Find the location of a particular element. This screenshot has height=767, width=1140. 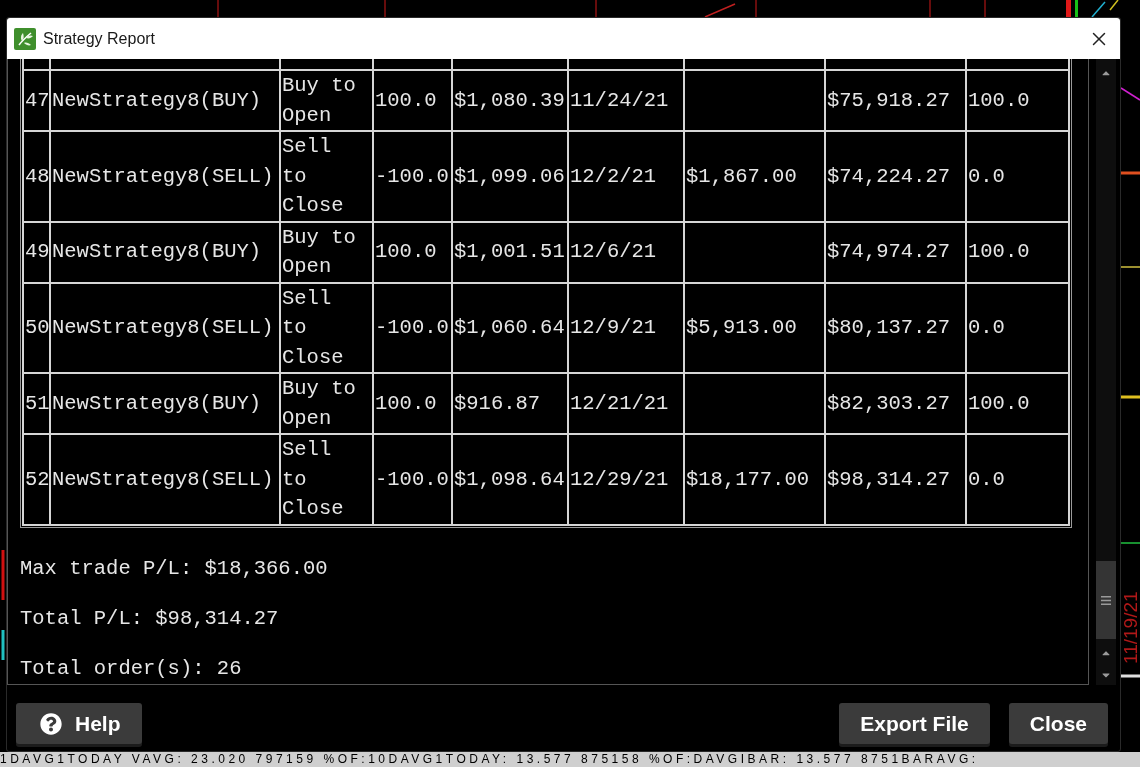

table-cell: 47 is located at coordinates (36, 100).